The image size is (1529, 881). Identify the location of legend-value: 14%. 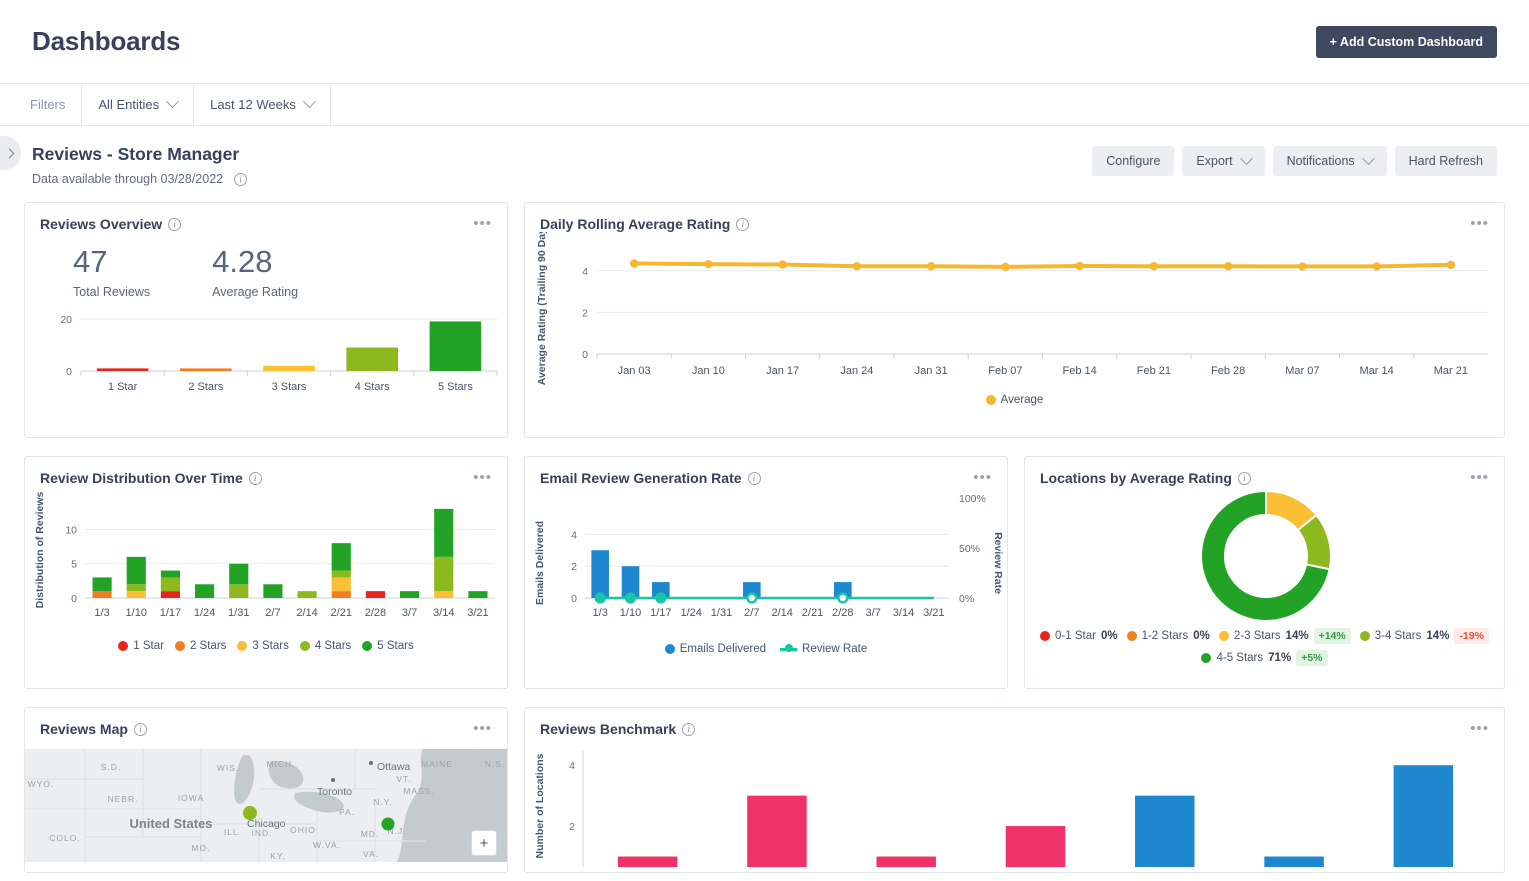
(1297, 636).